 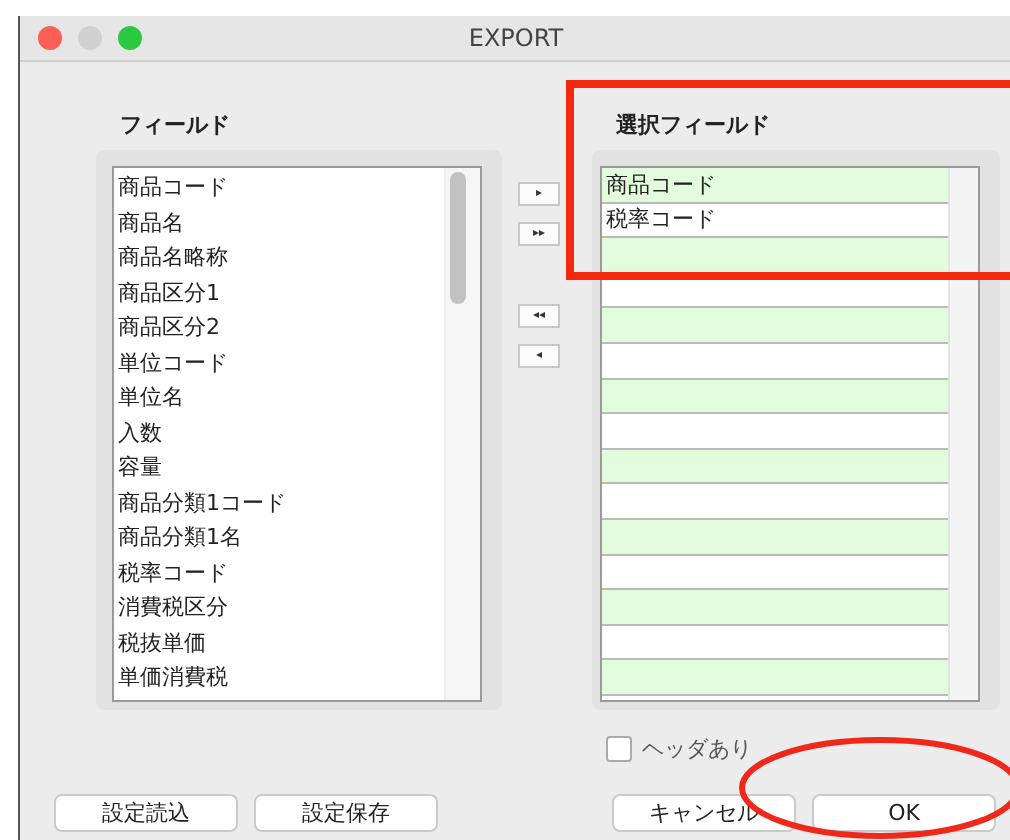 I want to click on field-item: 単位名, so click(x=151, y=397).